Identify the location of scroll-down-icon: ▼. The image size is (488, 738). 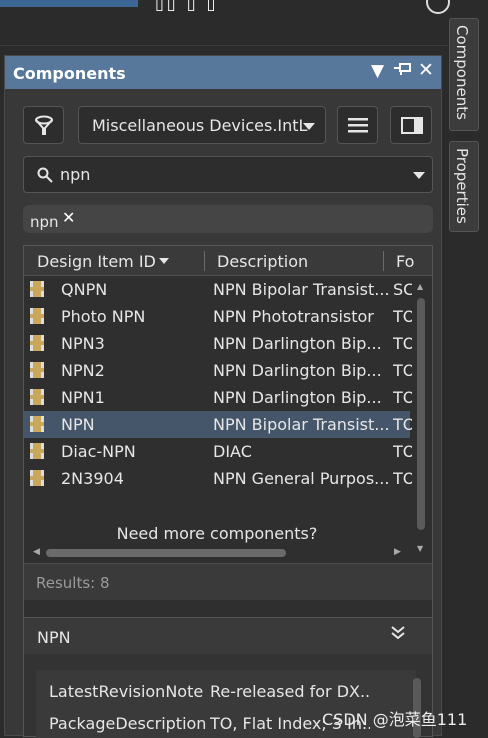
(420, 548).